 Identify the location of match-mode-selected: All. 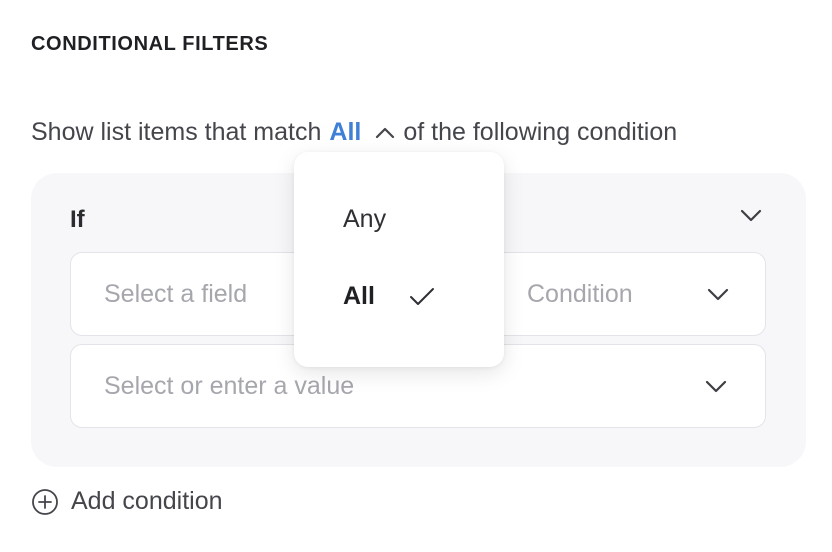
(345, 132).